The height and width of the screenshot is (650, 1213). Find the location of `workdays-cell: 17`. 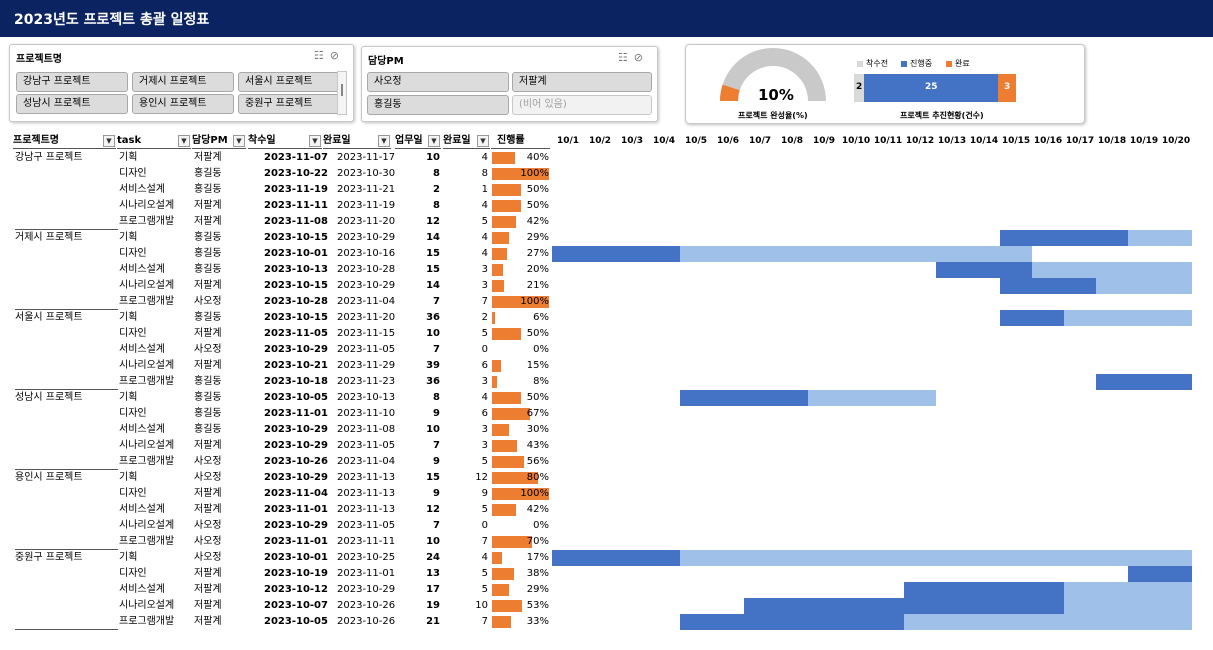

workdays-cell: 17 is located at coordinates (433, 589).